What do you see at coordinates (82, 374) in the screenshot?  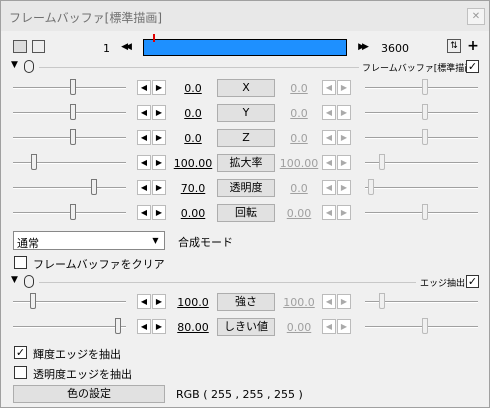 I see `alpha-edge-label: 透明度エッジを抽出` at bounding box center [82, 374].